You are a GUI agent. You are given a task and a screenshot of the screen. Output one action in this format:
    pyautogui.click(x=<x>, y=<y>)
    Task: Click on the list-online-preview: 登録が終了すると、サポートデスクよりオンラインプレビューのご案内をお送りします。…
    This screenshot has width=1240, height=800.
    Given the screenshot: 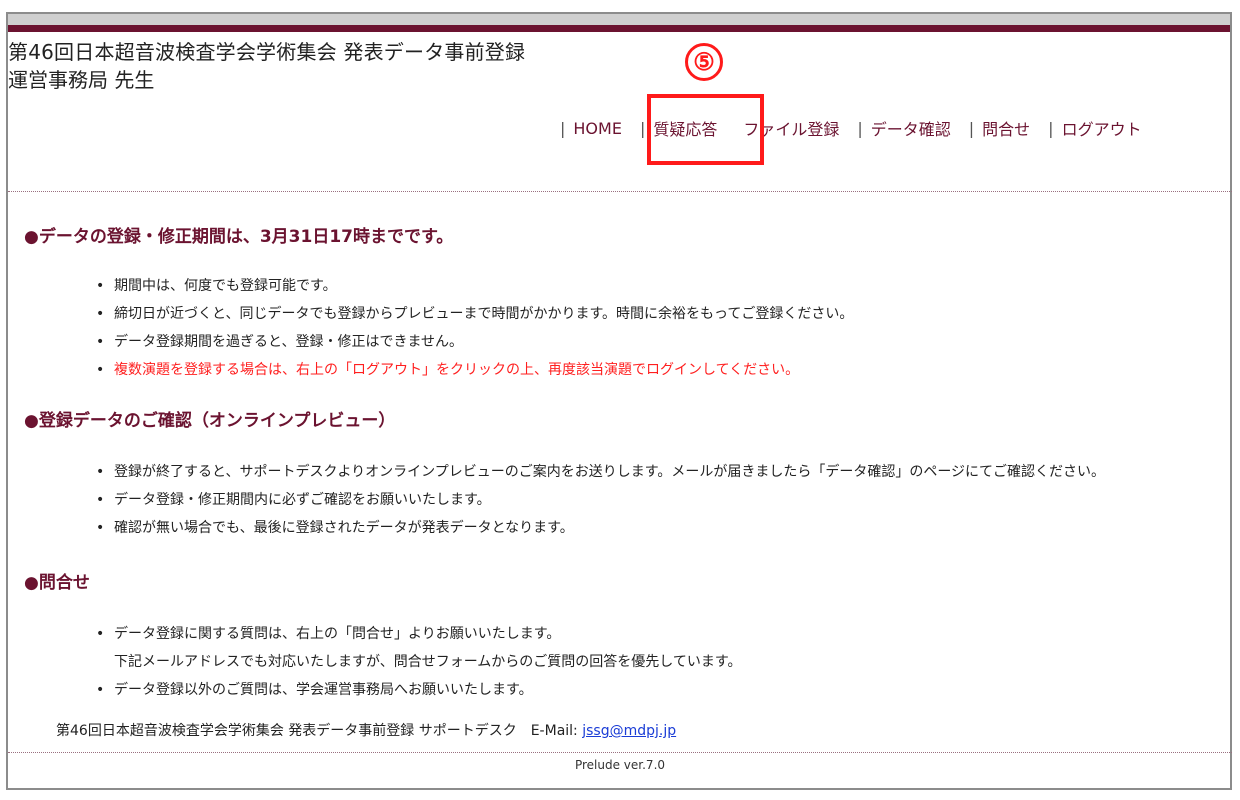 What is the action you would take?
    pyautogui.click(x=600, y=500)
    